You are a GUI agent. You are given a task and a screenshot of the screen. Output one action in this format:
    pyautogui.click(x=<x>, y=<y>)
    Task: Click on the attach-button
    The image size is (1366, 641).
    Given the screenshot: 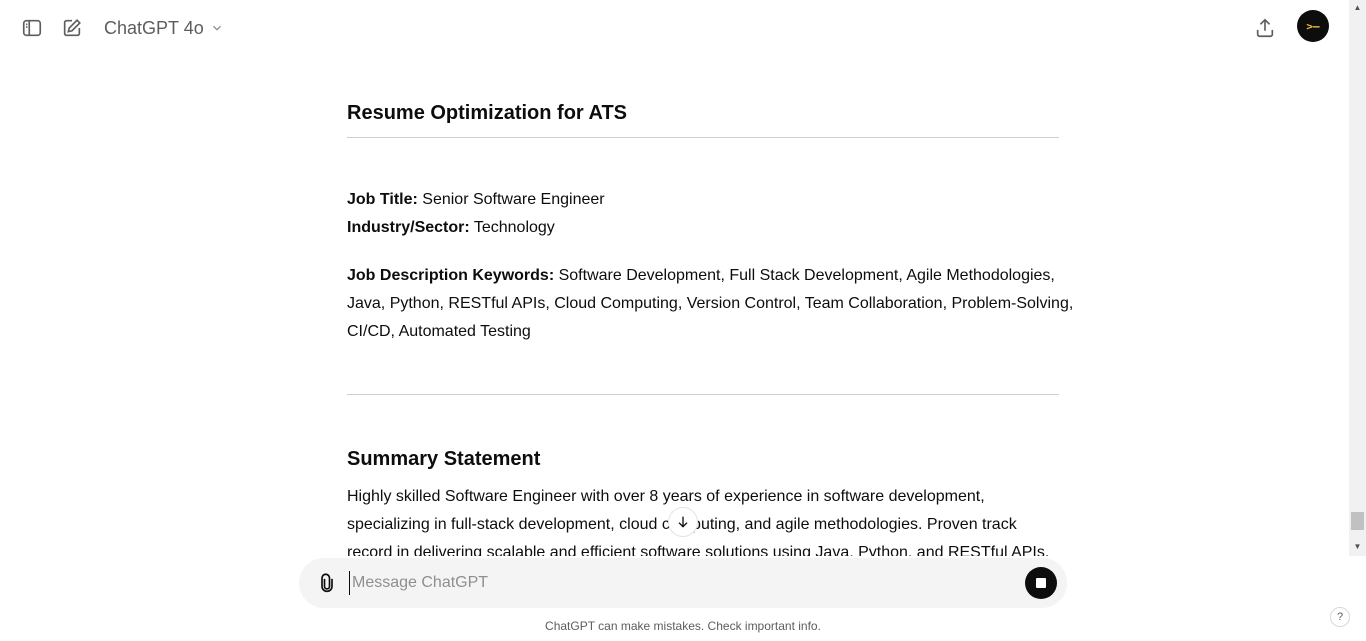 What is the action you would take?
    pyautogui.click(x=327, y=583)
    